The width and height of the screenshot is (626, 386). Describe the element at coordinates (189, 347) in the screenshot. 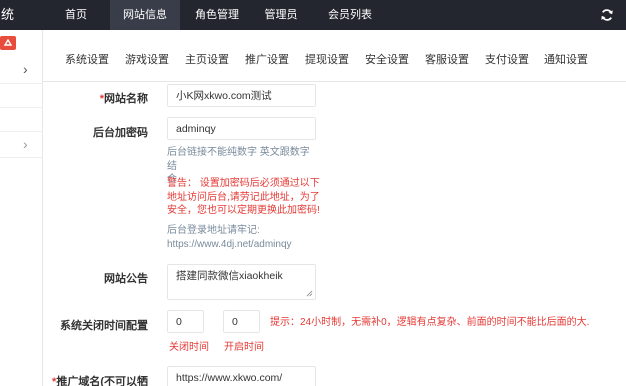

I see `close-time-sublabel: 关闭时间` at that location.